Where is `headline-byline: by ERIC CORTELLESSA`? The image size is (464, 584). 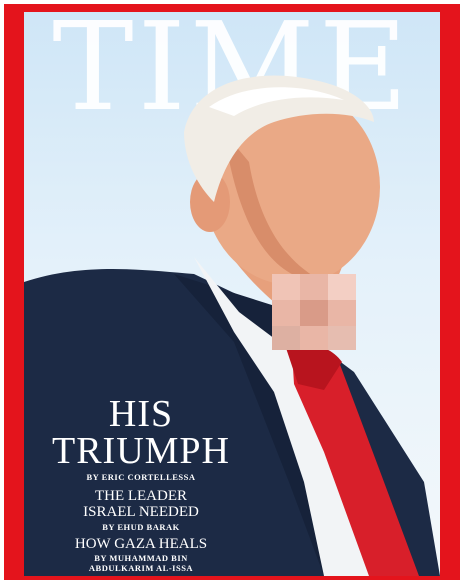 headline-byline: by ERIC CORTELLESSA is located at coordinates (141, 477).